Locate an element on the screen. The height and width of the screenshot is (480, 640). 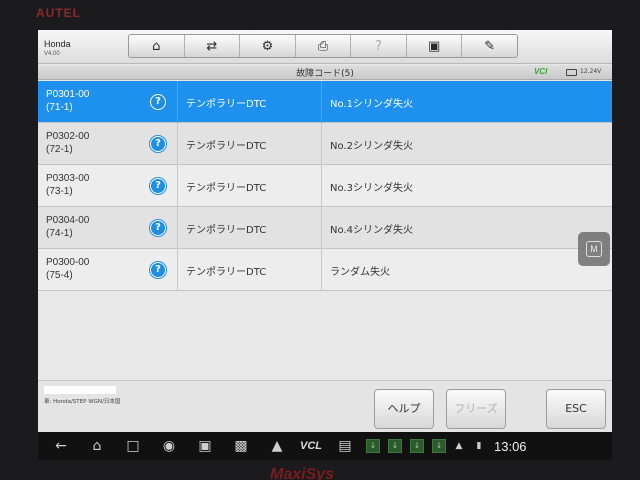
dtc-description-cell: No.3シリンダ失火 is located at coordinates (467, 186).